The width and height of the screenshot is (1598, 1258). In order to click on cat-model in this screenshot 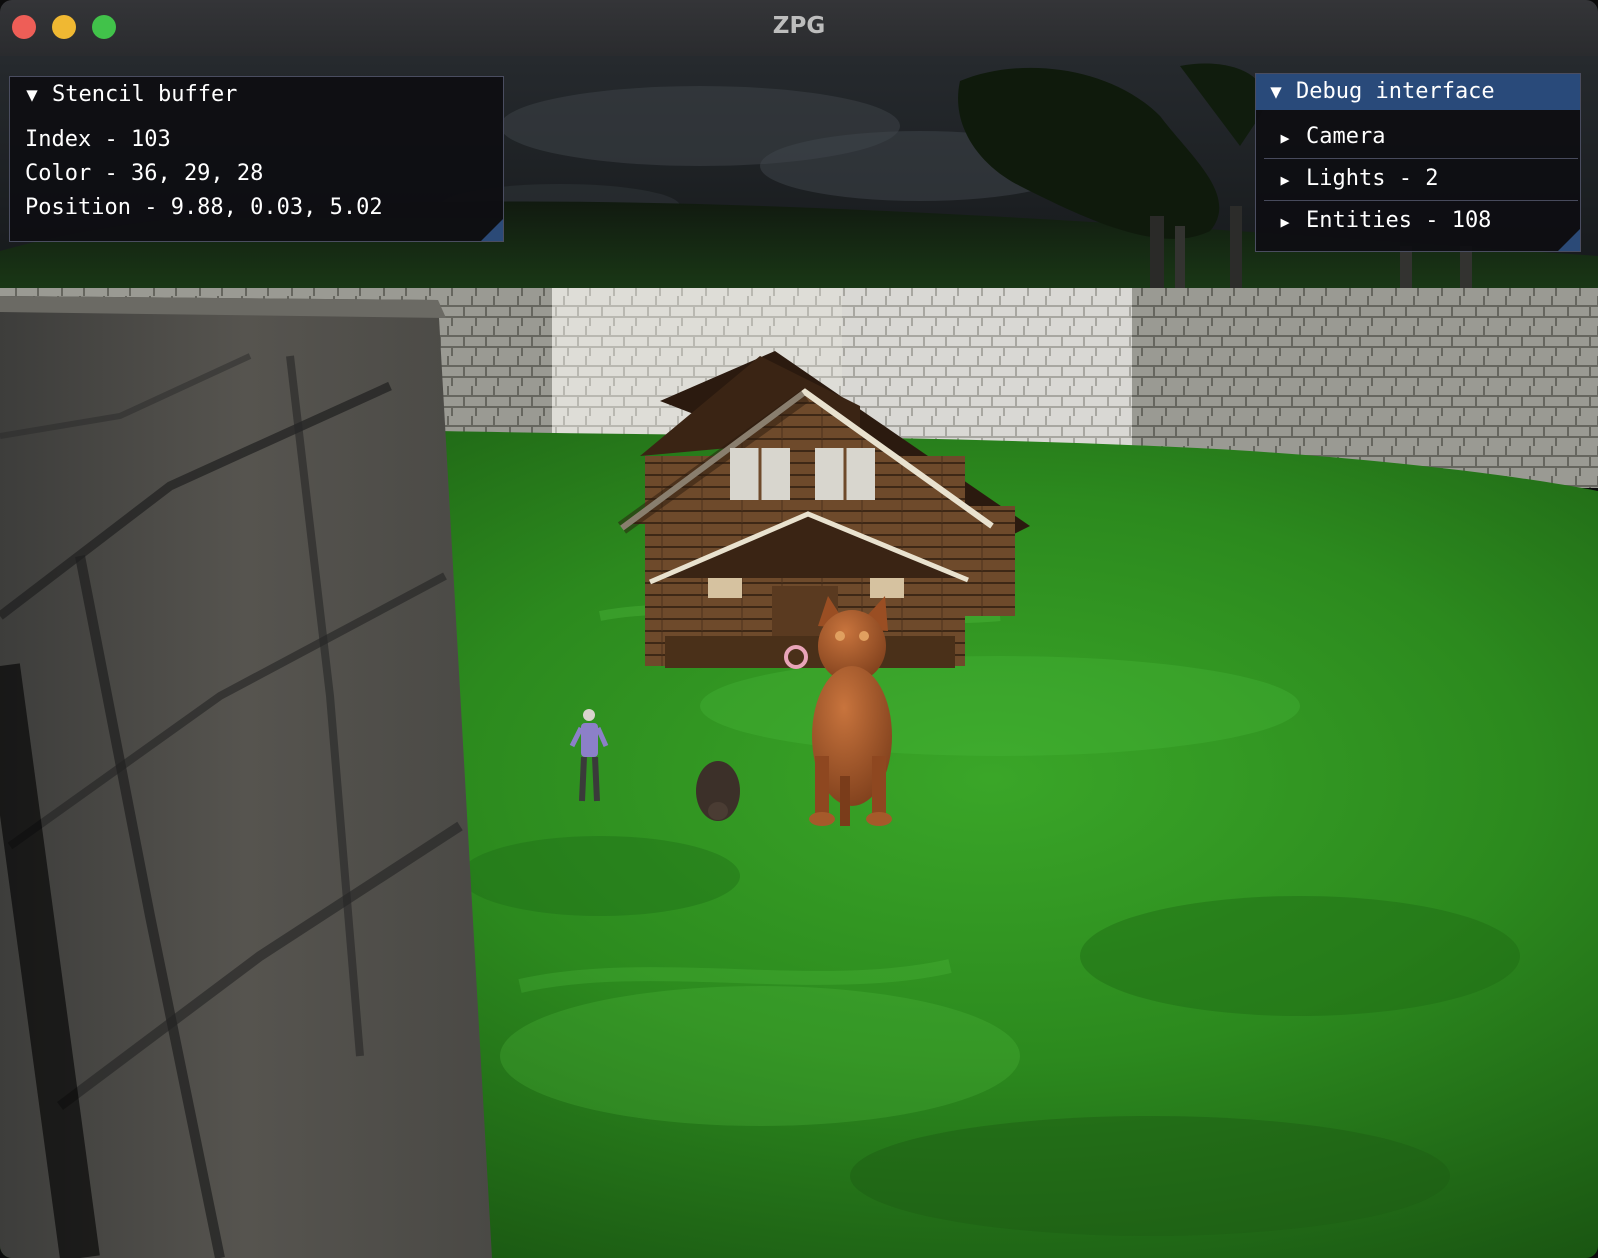, I will do `click(850, 711)`.